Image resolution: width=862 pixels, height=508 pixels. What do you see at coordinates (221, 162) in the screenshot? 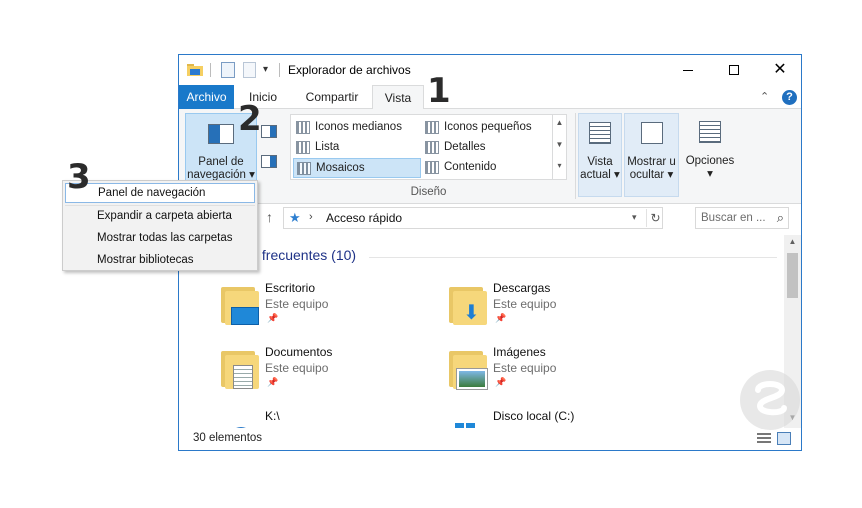
I see `navigation-pane-label-line1: Panel de` at bounding box center [221, 162].